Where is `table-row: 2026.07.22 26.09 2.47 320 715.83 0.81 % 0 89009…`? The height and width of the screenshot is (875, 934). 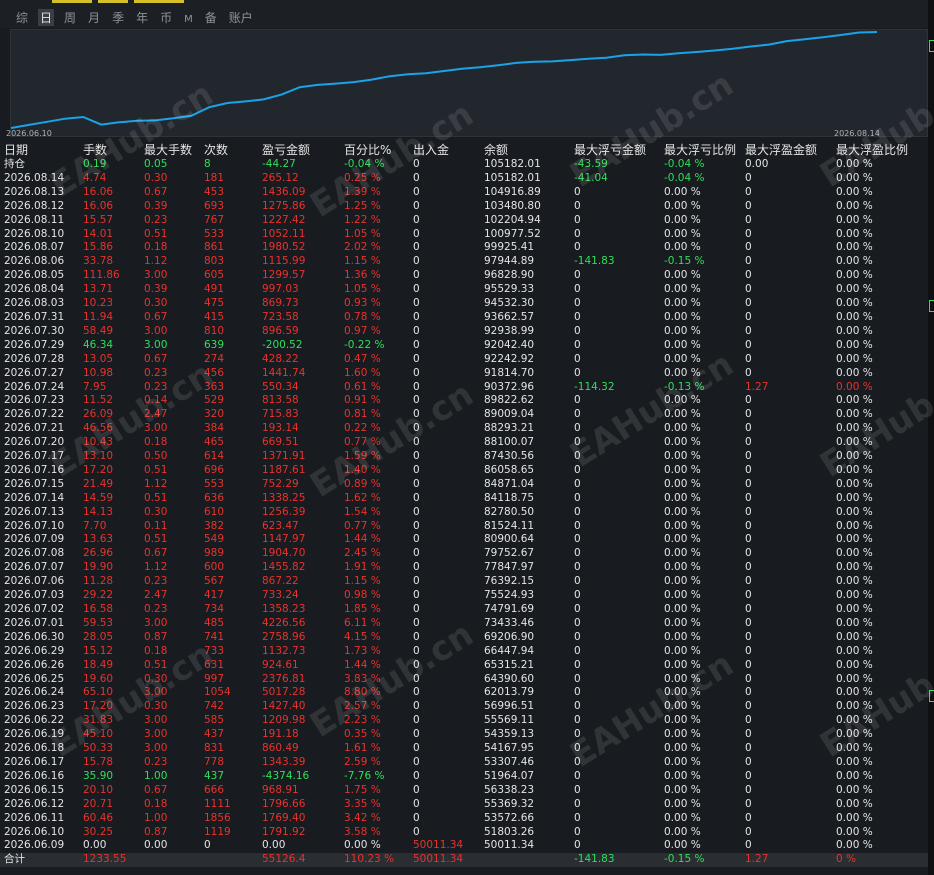 table-row: 2026.07.22 26.09 2.47 320 715.83 0.81 % 0 89009… is located at coordinates (464, 415).